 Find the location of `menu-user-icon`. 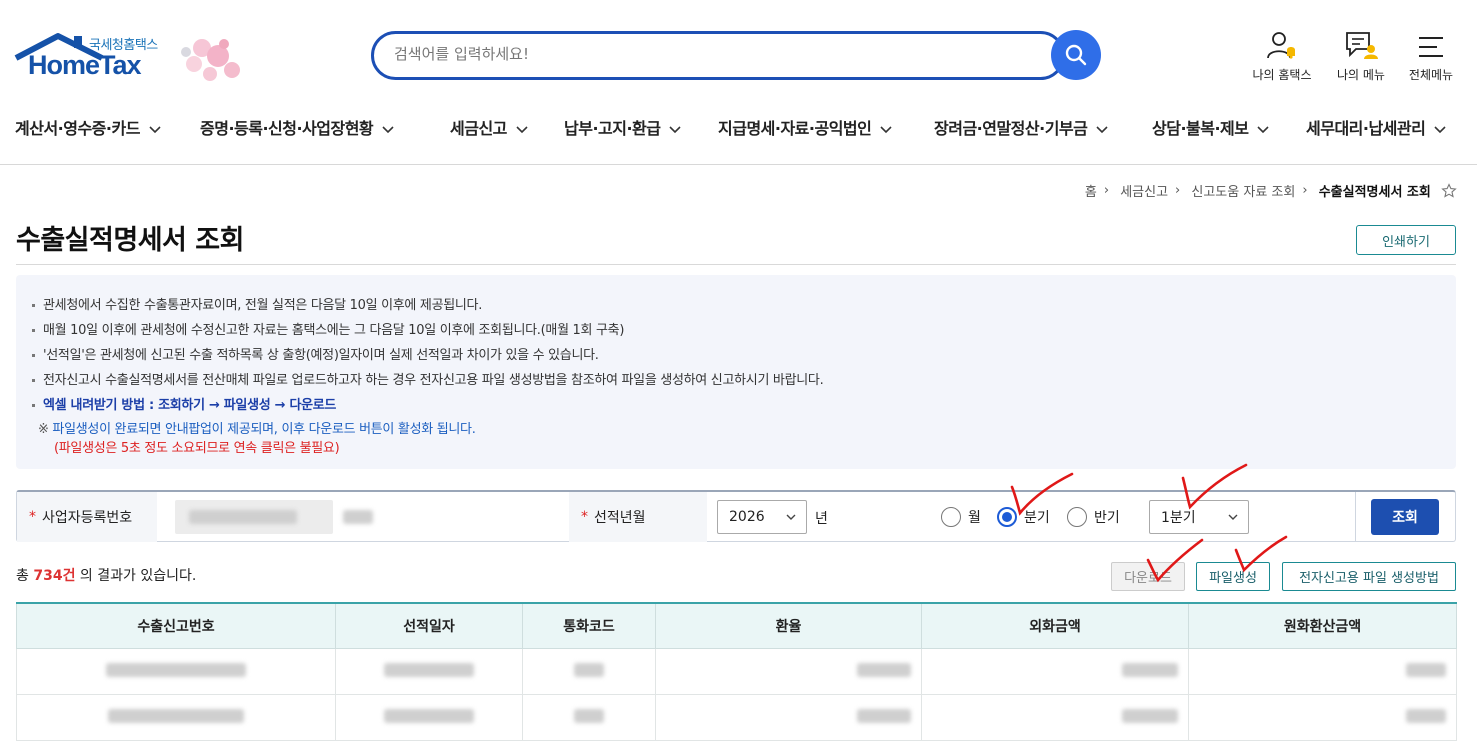

menu-user-icon is located at coordinates (1362, 45).